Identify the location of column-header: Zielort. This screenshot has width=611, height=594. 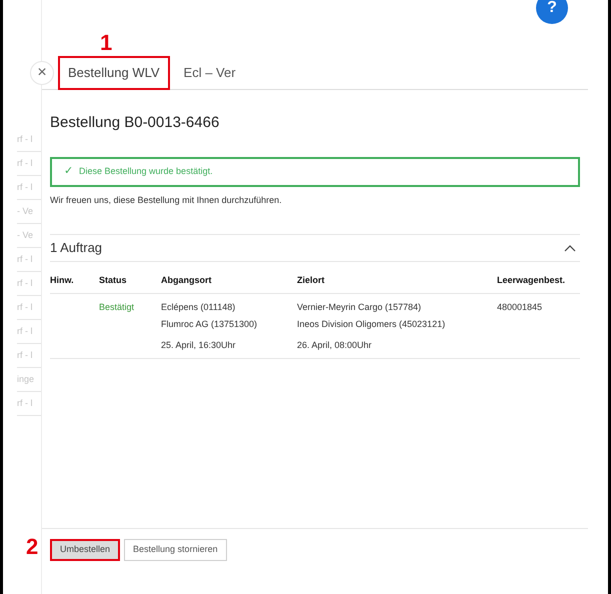
(311, 280).